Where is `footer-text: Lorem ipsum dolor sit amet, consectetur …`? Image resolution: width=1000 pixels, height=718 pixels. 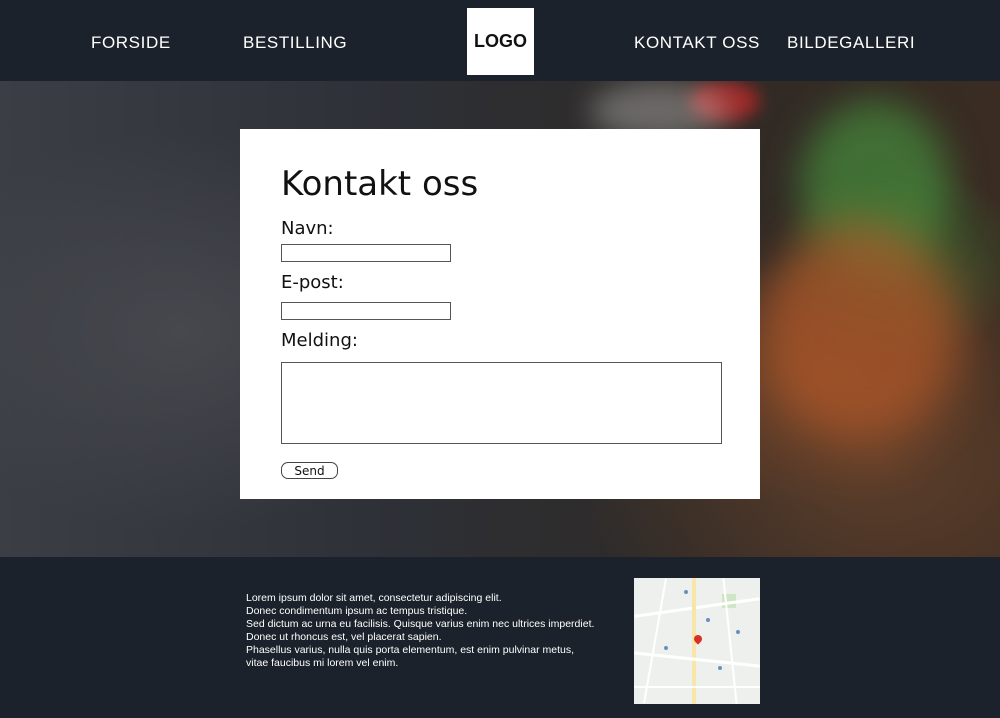 footer-text: Lorem ipsum dolor sit amet, consectetur … is located at coordinates (436, 631).